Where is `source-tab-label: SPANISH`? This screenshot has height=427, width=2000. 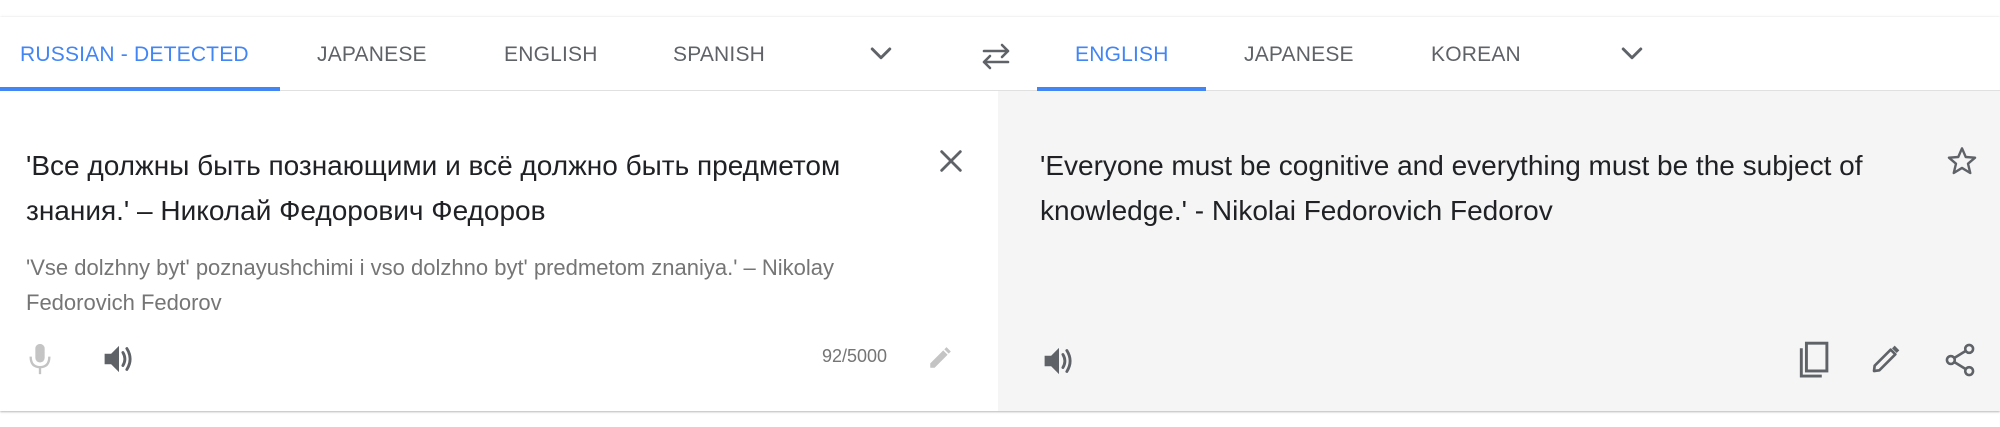 source-tab-label: SPANISH is located at coordinates (719, 54).